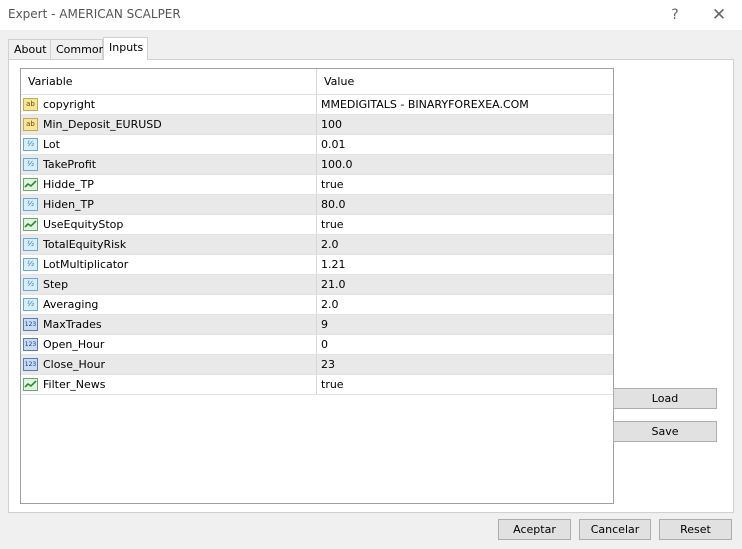 Image resolution: width=742 pixels, height=549 pixels. What do you see at coordinates (465, 284) in the screenshot?
I see `value-cell: 21.0` at bounding box center [465, 284].